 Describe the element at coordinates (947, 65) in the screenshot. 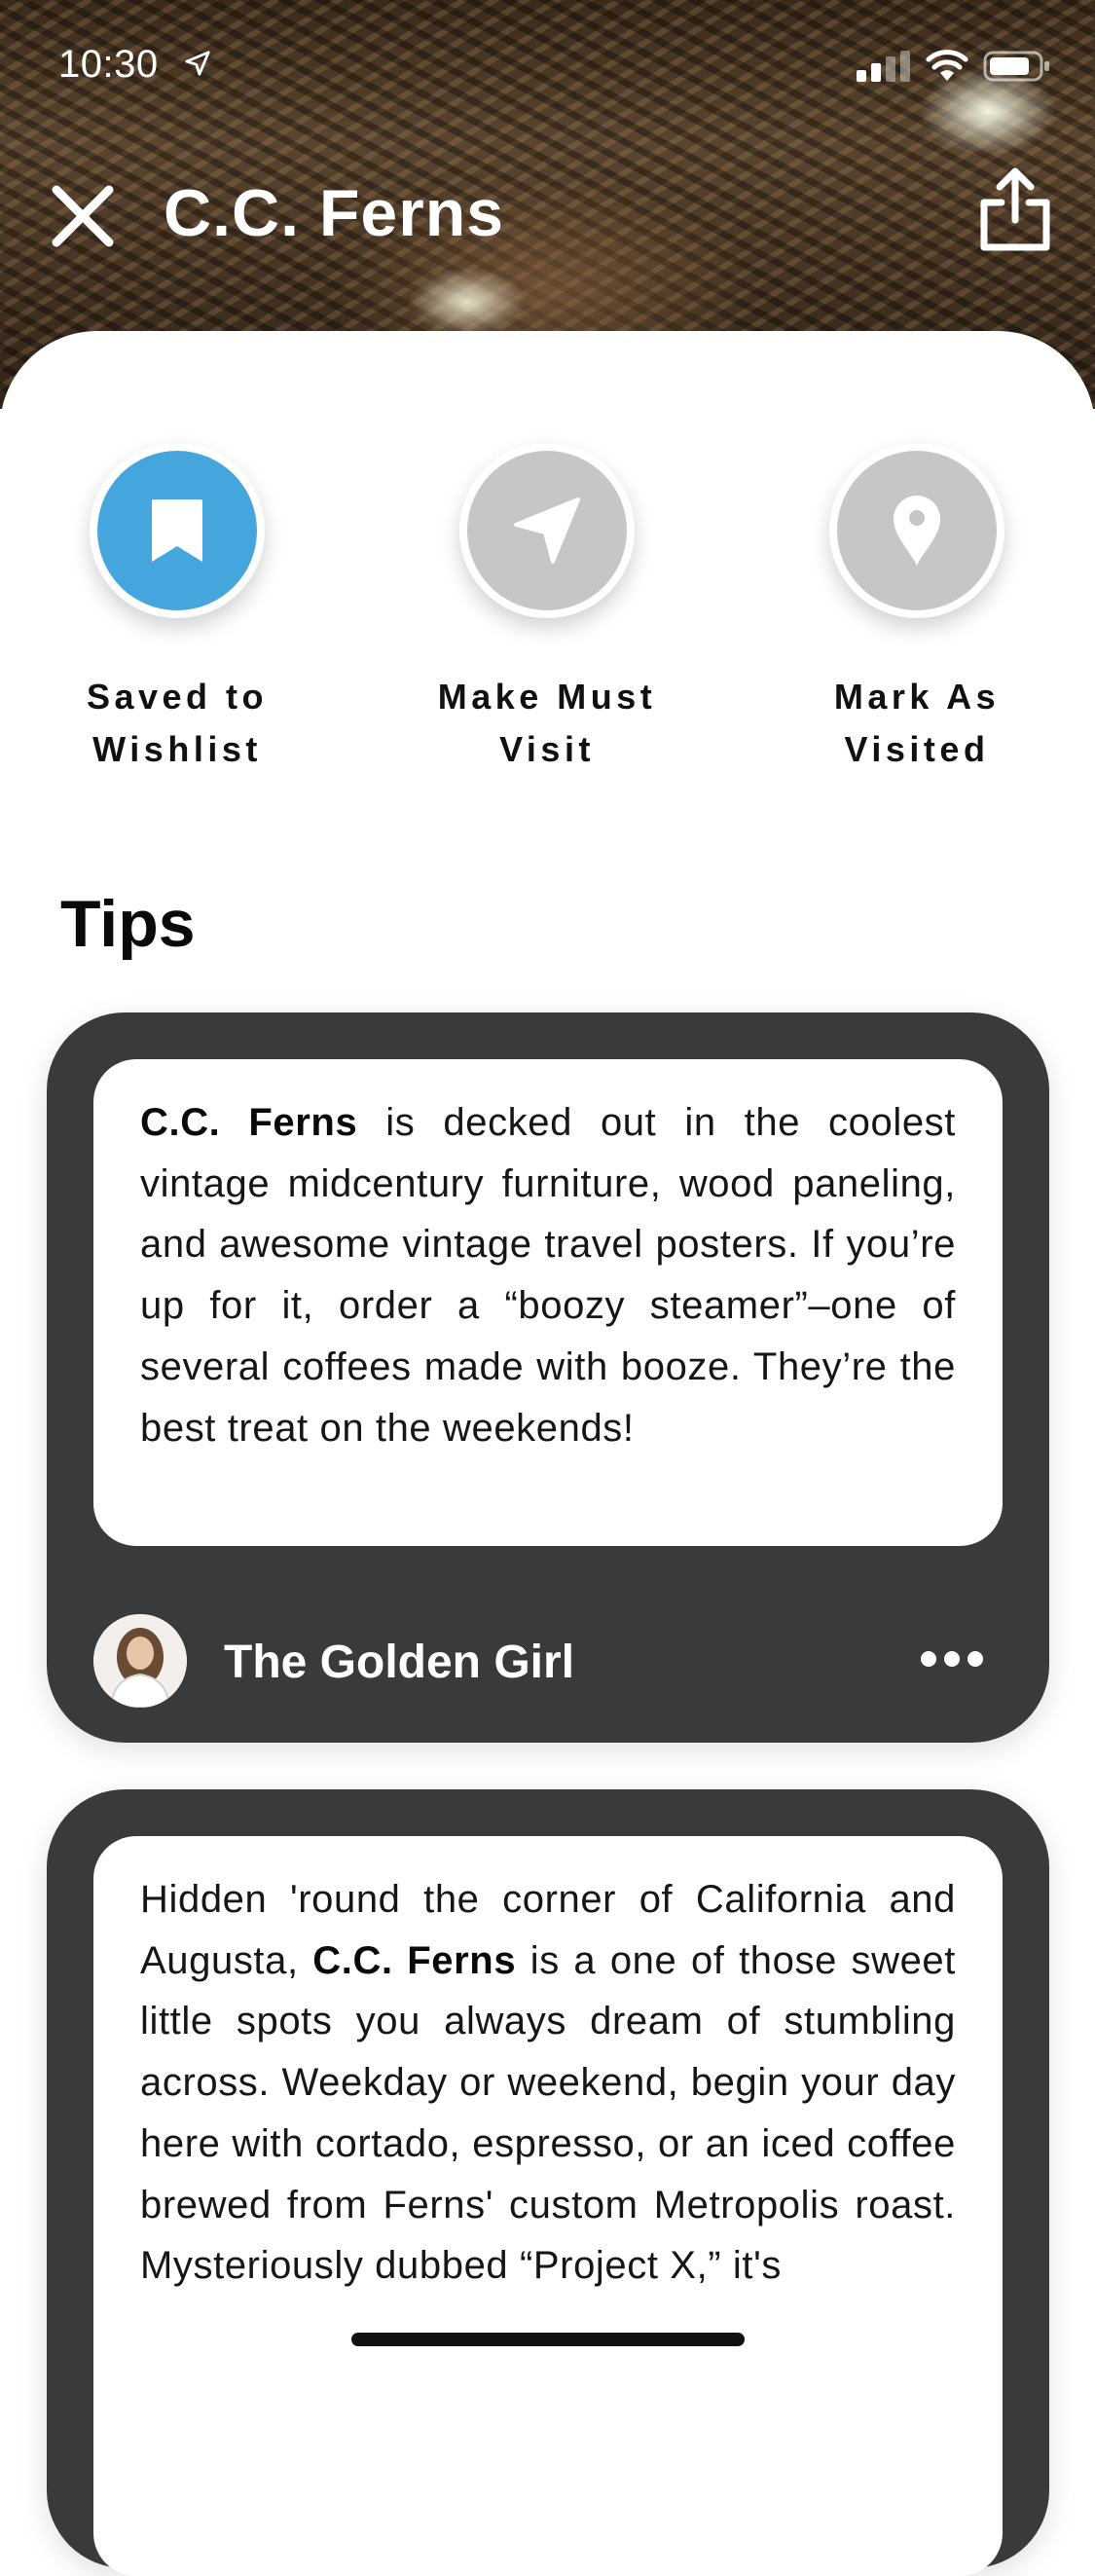

I see `wifi-icon` at that location.